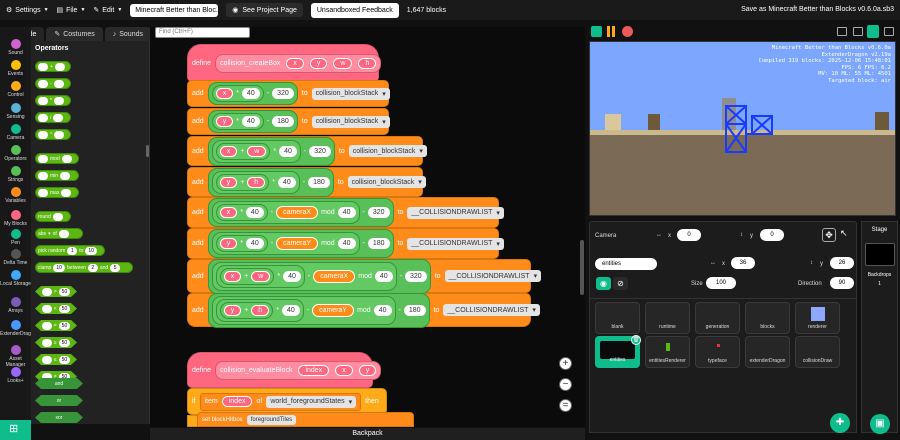 The height and width of the screenshot is (440, 900). I want to click on category-control: Control, so click(15, 89).